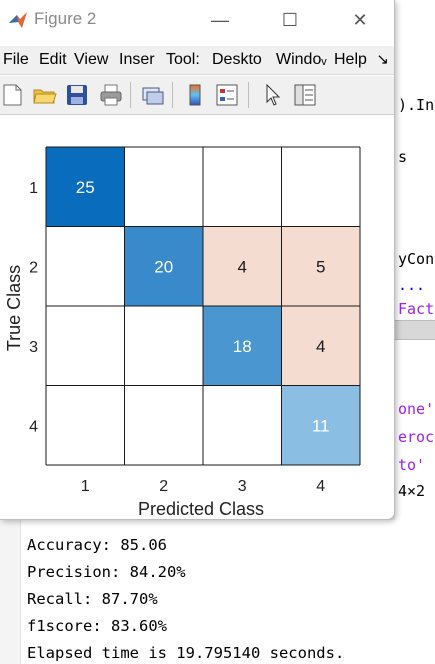 Image resolution: width=435 pixels, height=664 pixels. Describe the element at coordinates (65, 18) in the screenshot. I see `window-title: Figure 2` at that location.